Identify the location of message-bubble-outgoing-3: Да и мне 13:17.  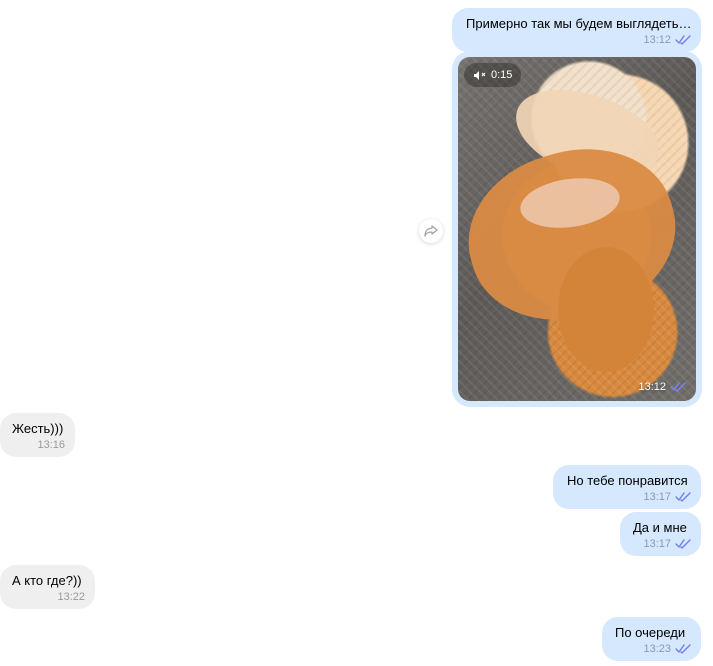
(660, 534).